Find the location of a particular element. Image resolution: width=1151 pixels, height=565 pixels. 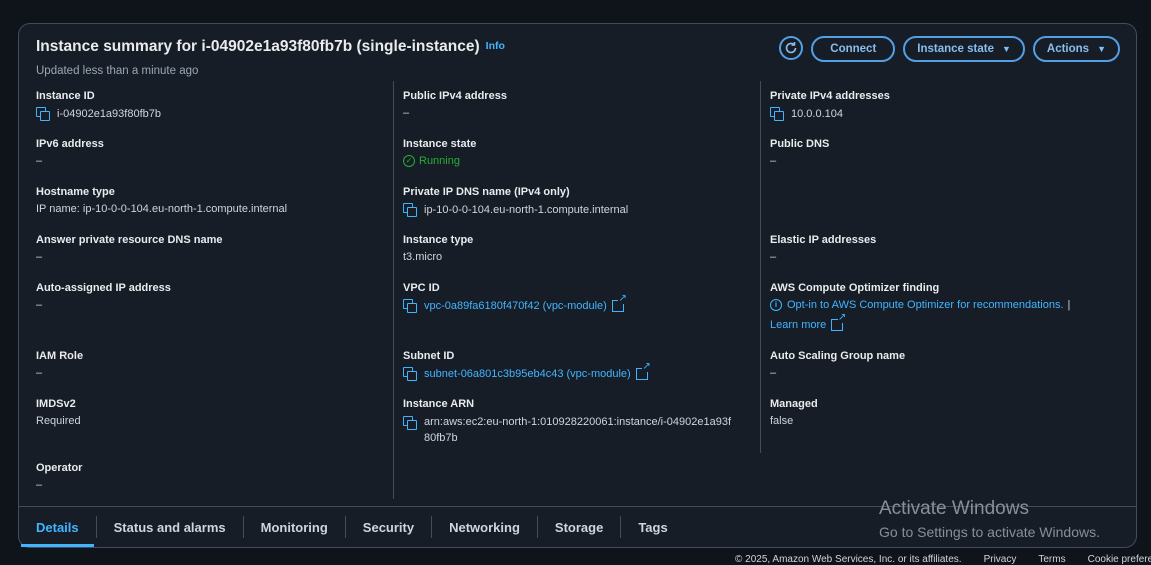

instance-state-button: Instance state ▼ is located at coordinates (964, 49).